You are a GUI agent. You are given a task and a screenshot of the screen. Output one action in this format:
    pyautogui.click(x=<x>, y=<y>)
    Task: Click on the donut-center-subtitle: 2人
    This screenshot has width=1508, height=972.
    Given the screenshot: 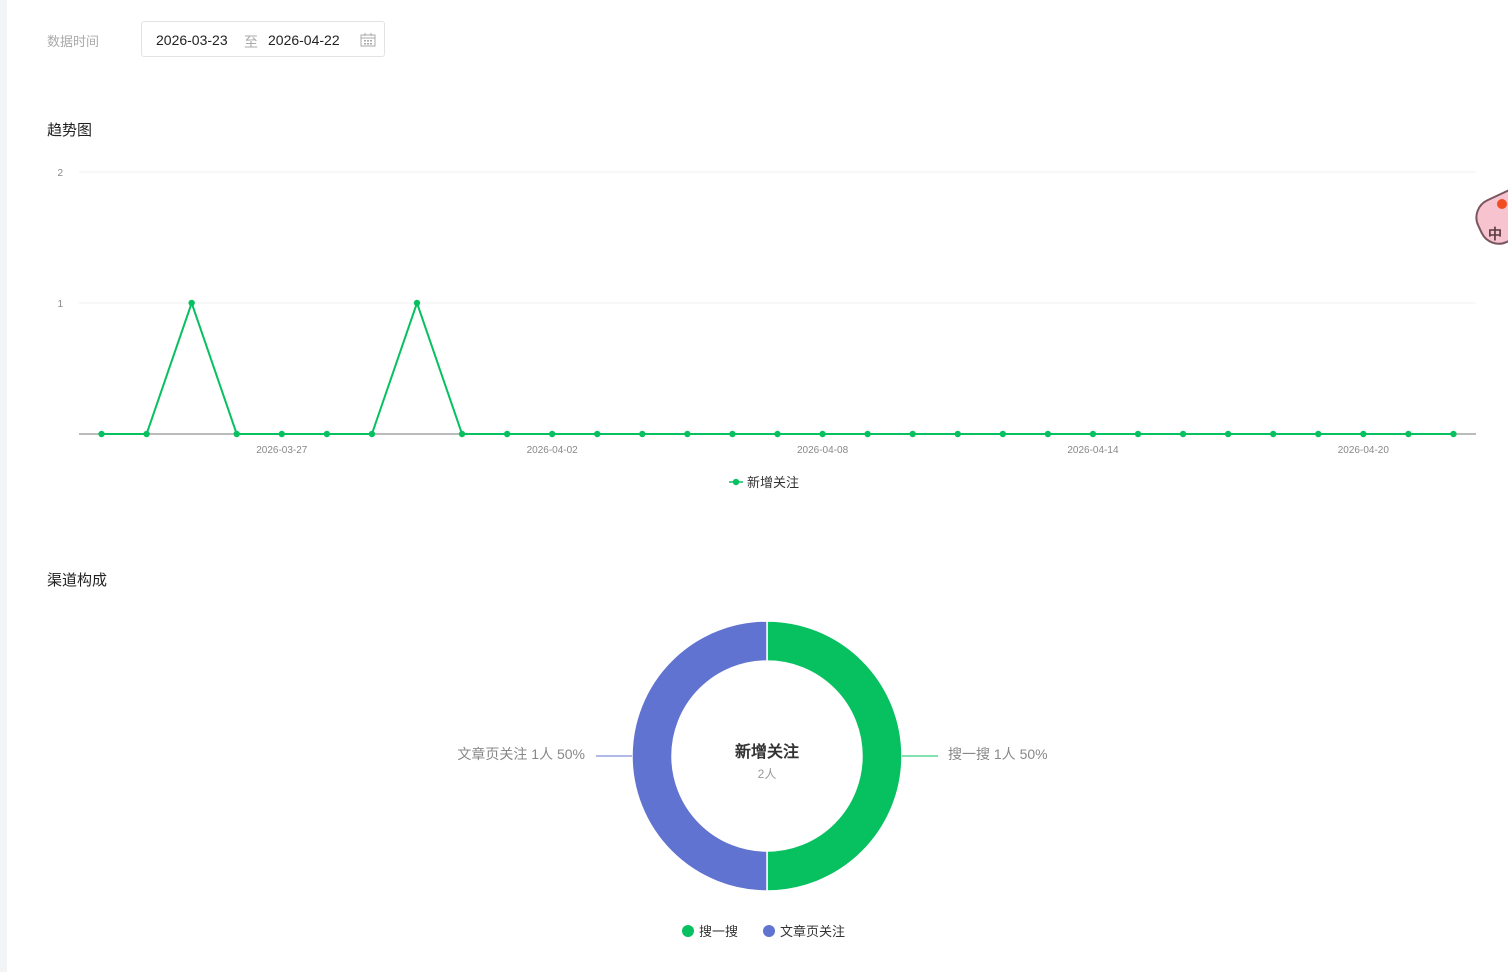 What is the action you would take?
    pyautogui.click(x=767, y=774)
    